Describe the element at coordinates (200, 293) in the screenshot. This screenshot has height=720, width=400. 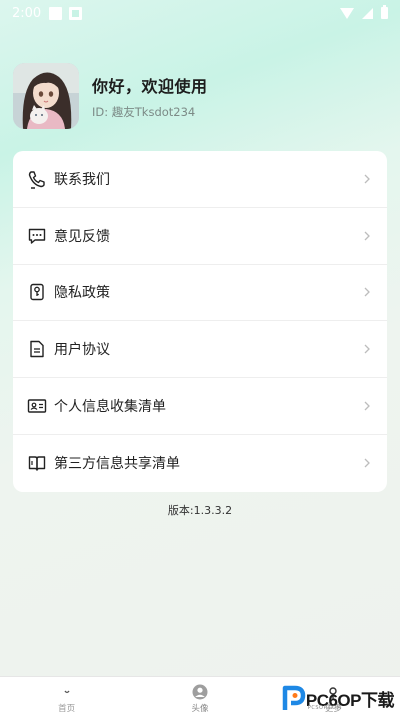
I see `menu-item-privacy-policy: 隐私政策` at that location.